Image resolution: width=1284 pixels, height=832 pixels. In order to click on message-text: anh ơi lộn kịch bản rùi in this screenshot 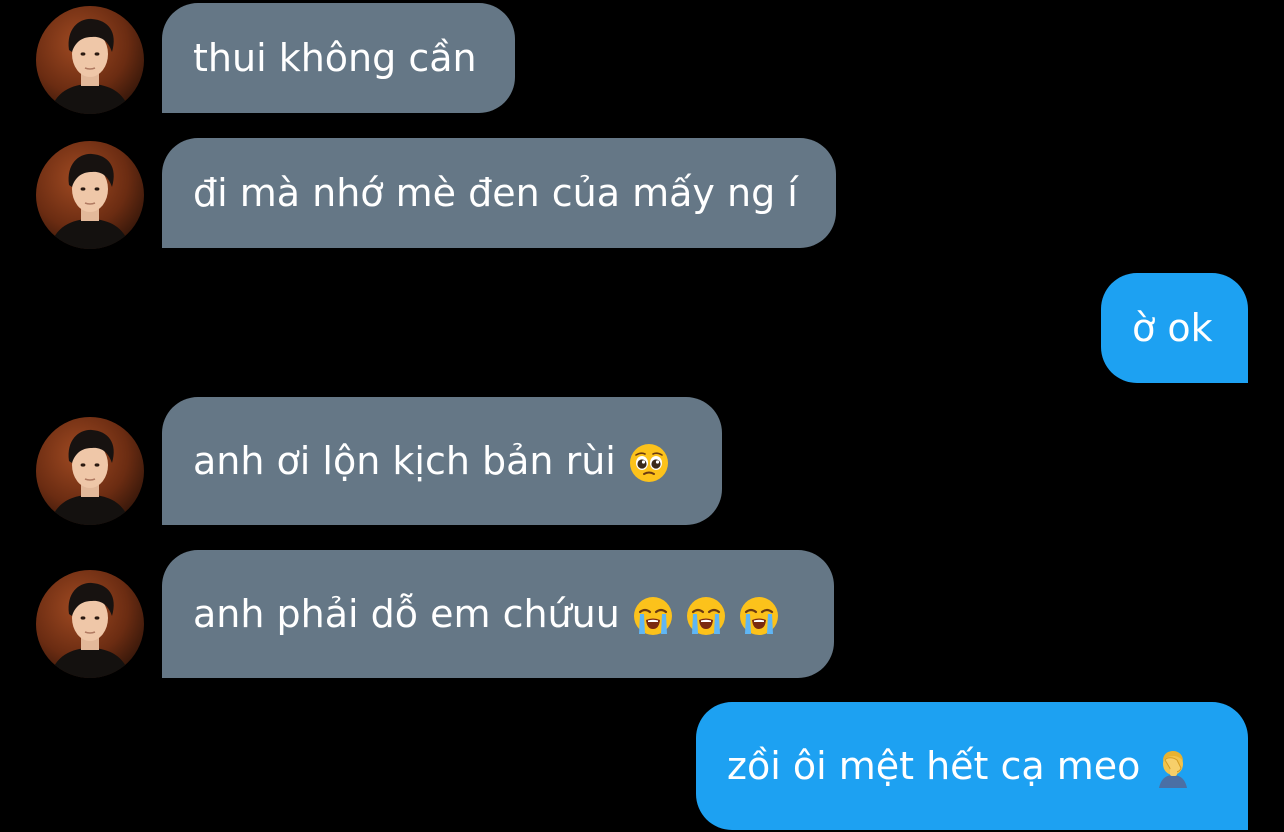, I will do `click(404, 461)`.